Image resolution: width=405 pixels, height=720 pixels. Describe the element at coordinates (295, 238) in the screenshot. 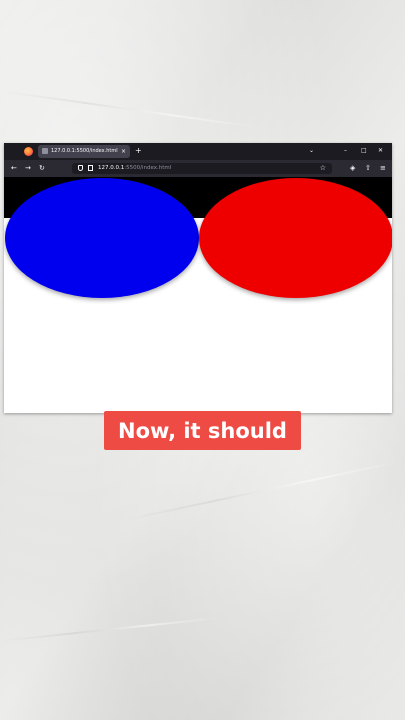

I see `red-ellipse` at that location.